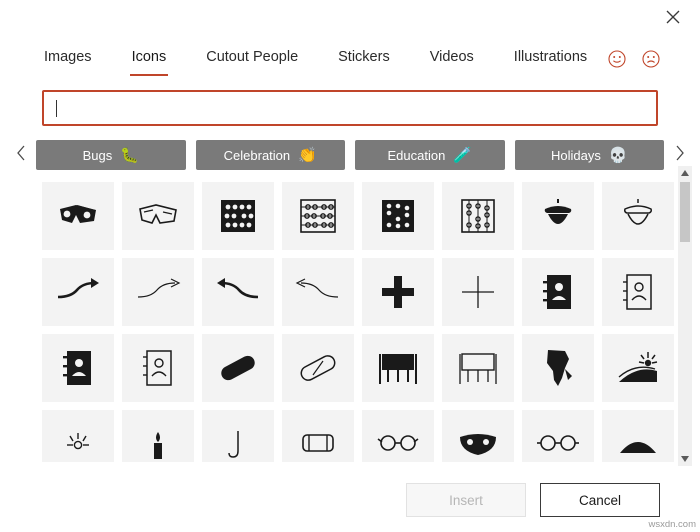  Describe the element at coordinates (252, 60) in the screenshot. I see `tab-cutout-people: Cutout People` at that location.